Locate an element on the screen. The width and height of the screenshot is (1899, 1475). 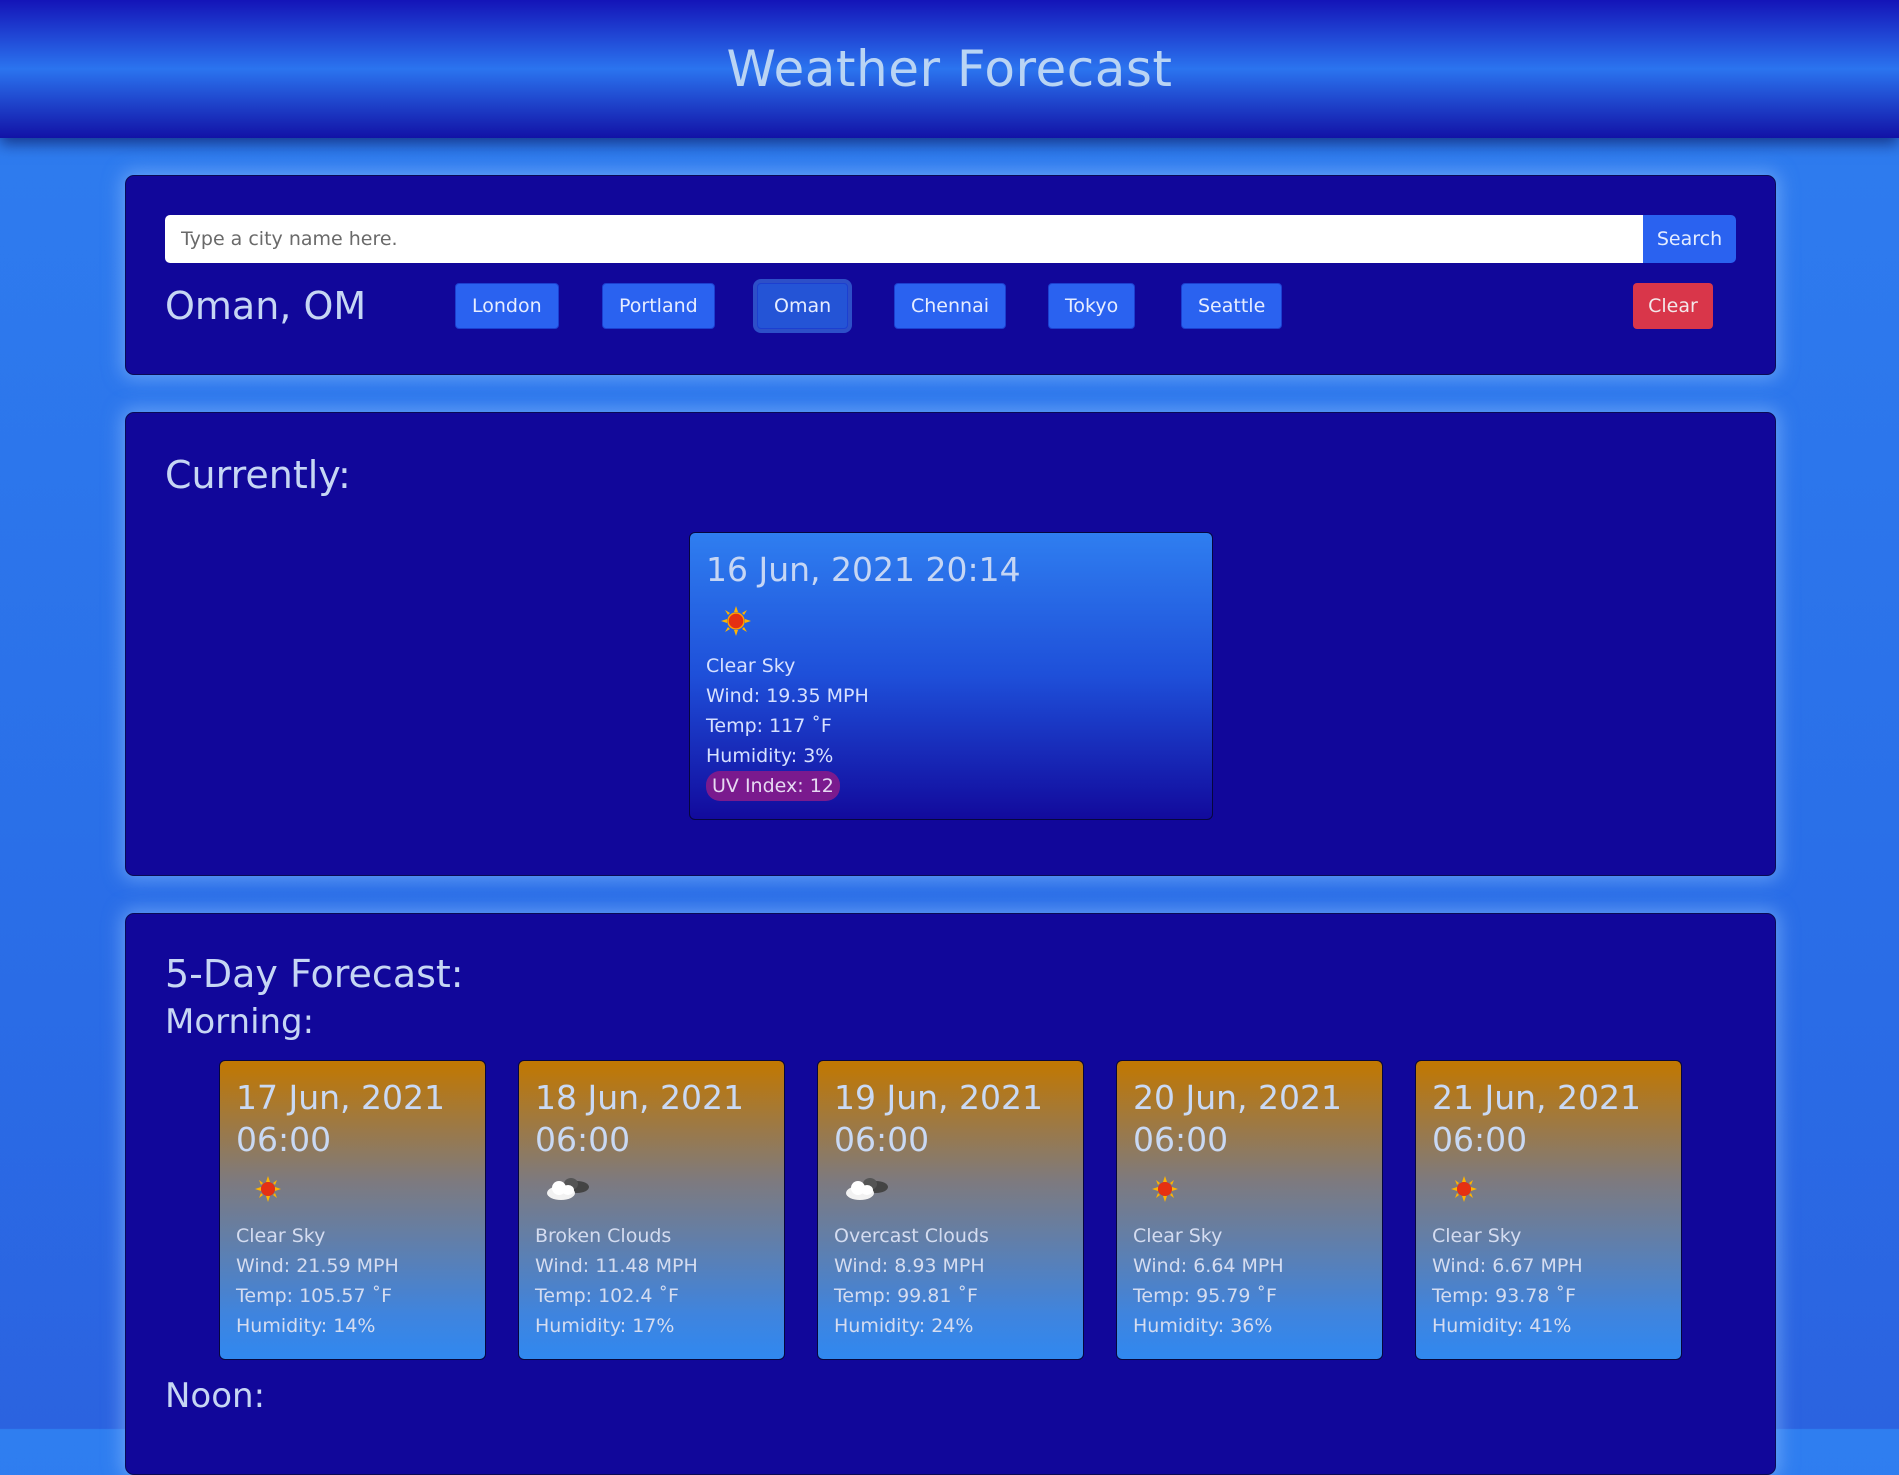
forecast-date: 19 Jun, 2021 06:00 is located at coordinates (938, 1119).